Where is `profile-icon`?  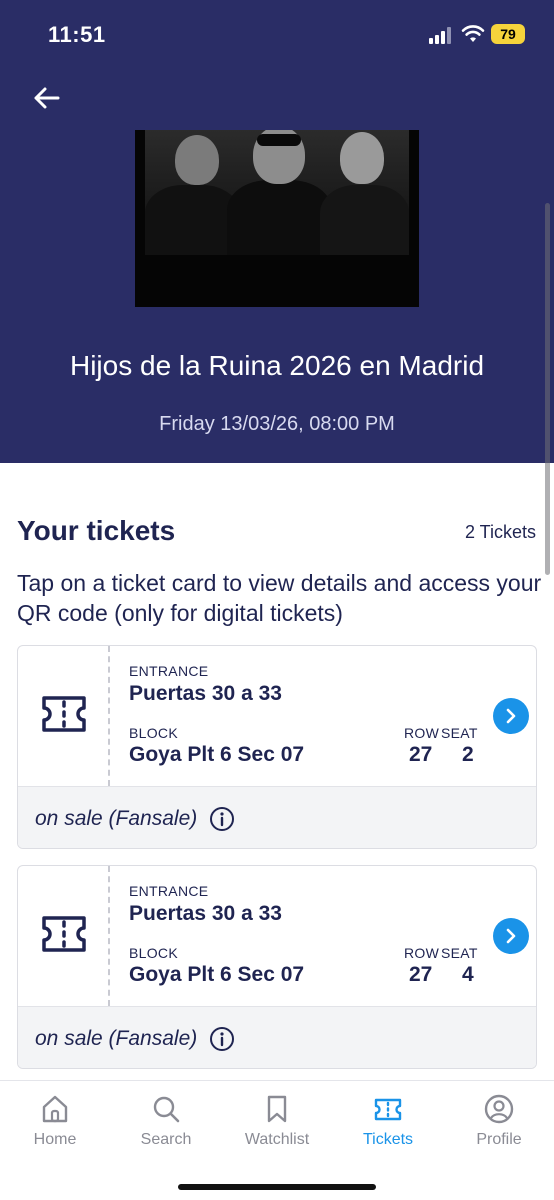
profile-icon is located at coordinates (499, 1109).